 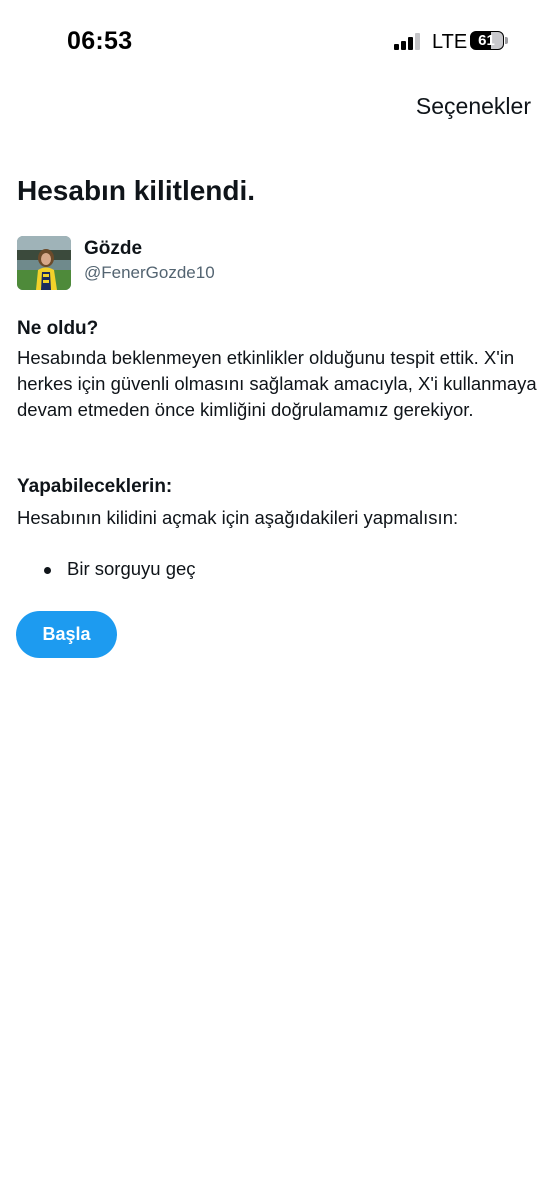 I want to click on bullet-icon, so click(x=47, y=570).